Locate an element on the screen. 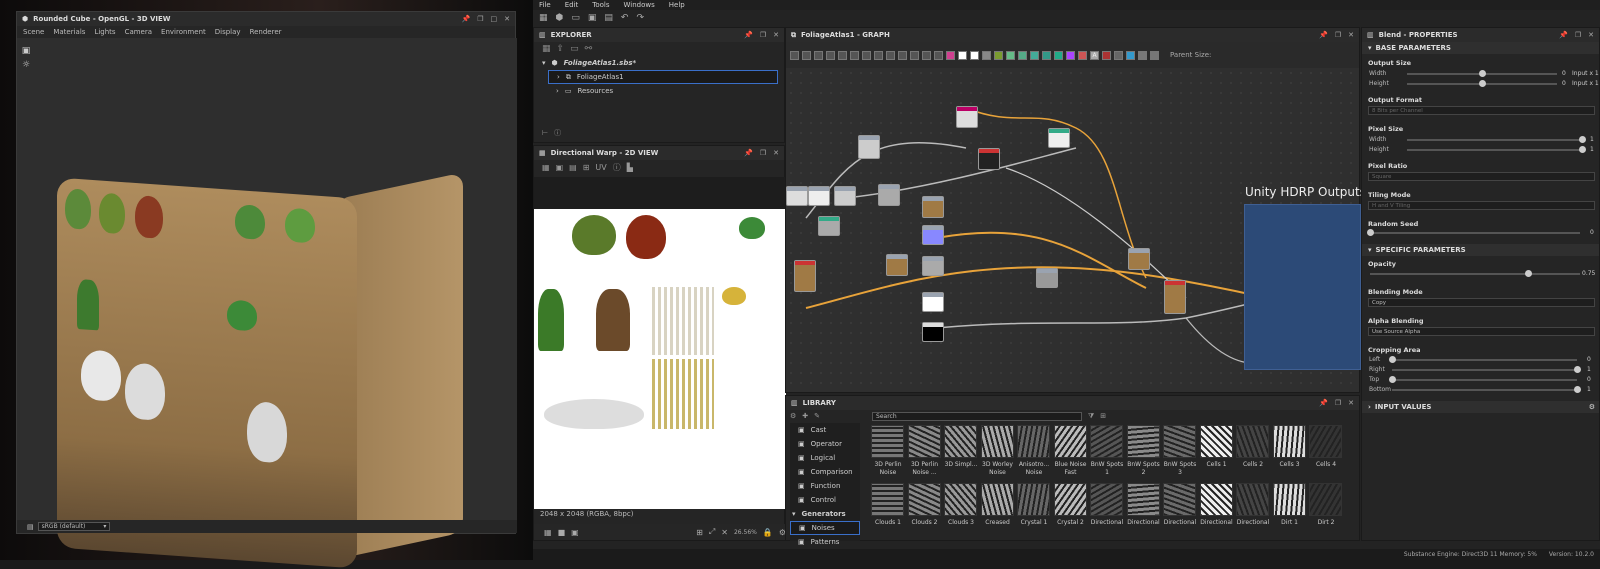  crop-right-slider is located at coordinates (1486, 369).